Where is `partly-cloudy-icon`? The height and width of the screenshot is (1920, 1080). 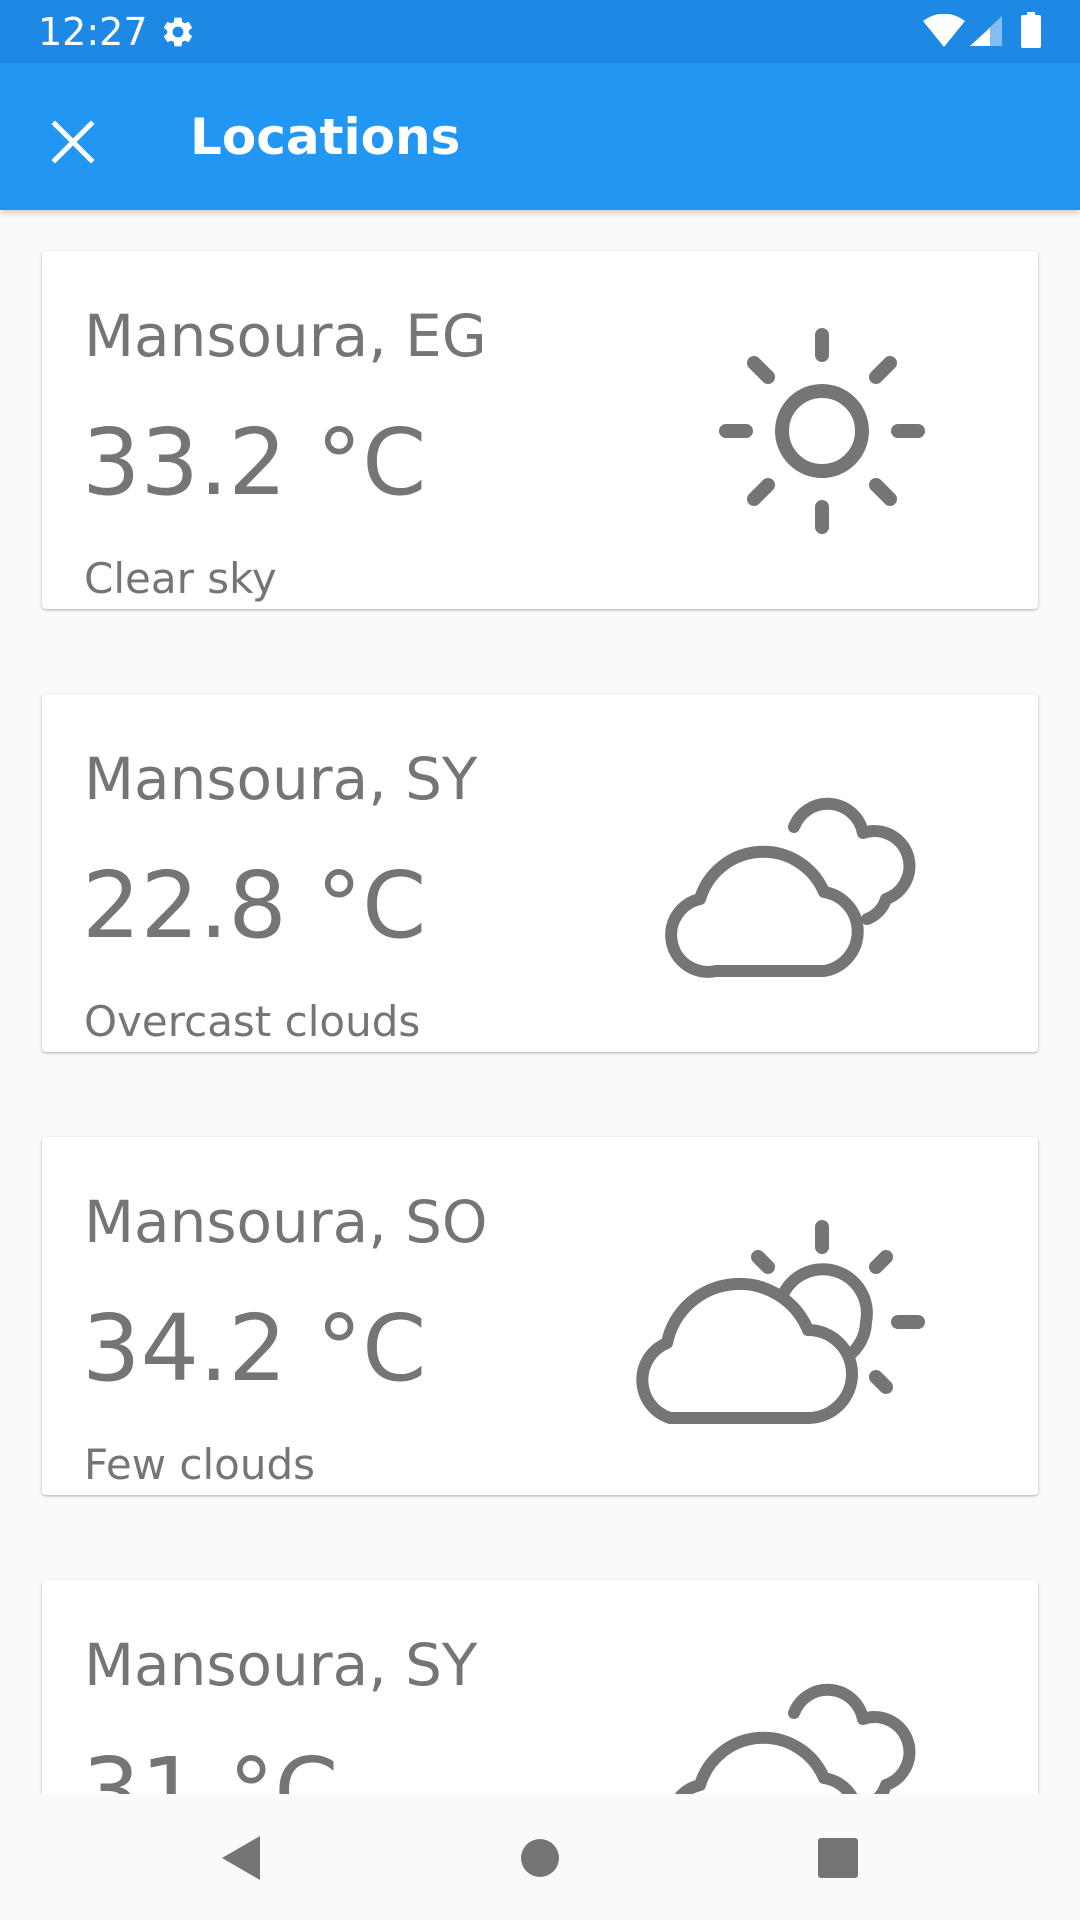 partly-cloudy-icon is located at coordinates (780, 1322).